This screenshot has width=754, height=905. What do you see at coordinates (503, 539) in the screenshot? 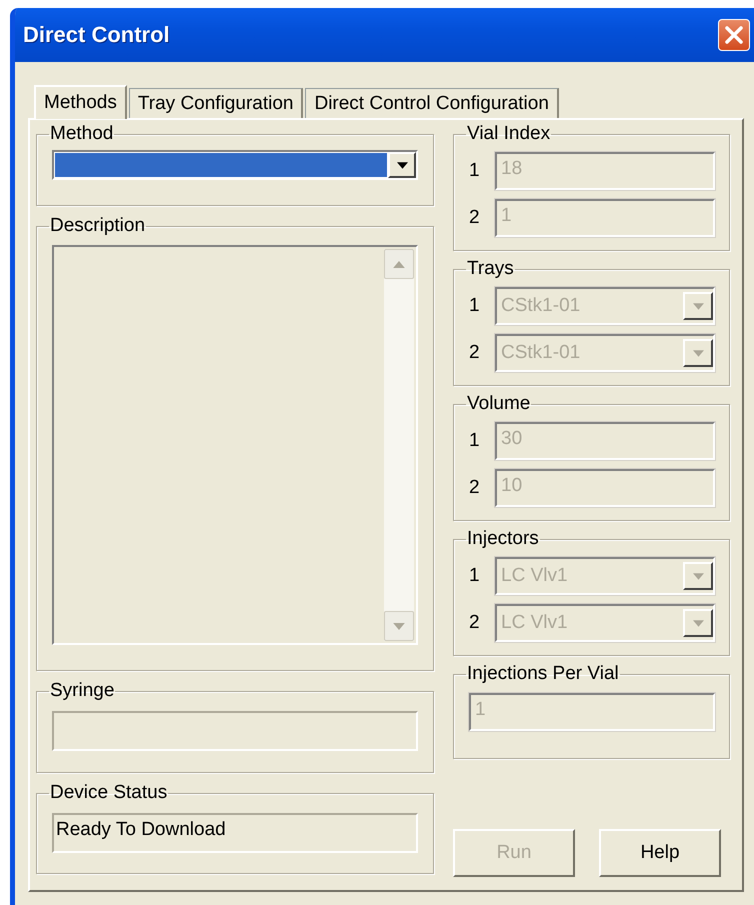
I see `group-label: Injectors` at bounding box center [503, 539].